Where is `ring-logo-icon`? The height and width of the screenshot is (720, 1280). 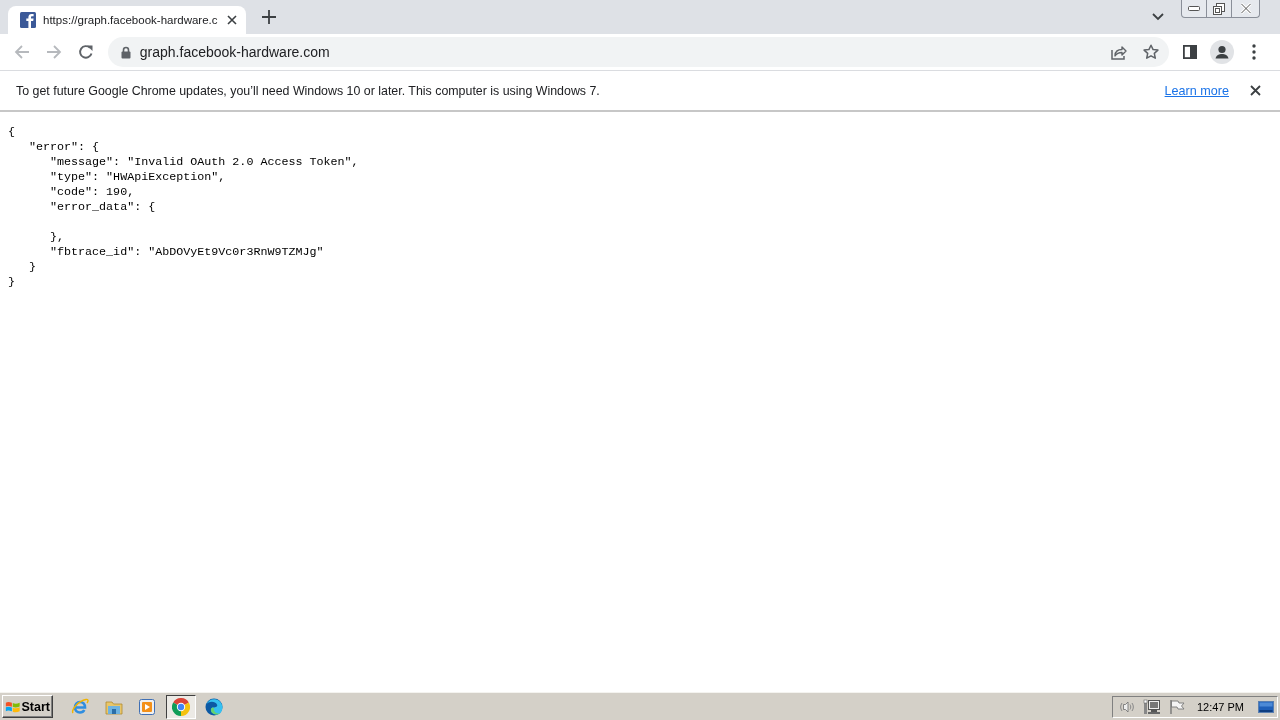
ring-logo-icon is located at coordinates (180, 706).